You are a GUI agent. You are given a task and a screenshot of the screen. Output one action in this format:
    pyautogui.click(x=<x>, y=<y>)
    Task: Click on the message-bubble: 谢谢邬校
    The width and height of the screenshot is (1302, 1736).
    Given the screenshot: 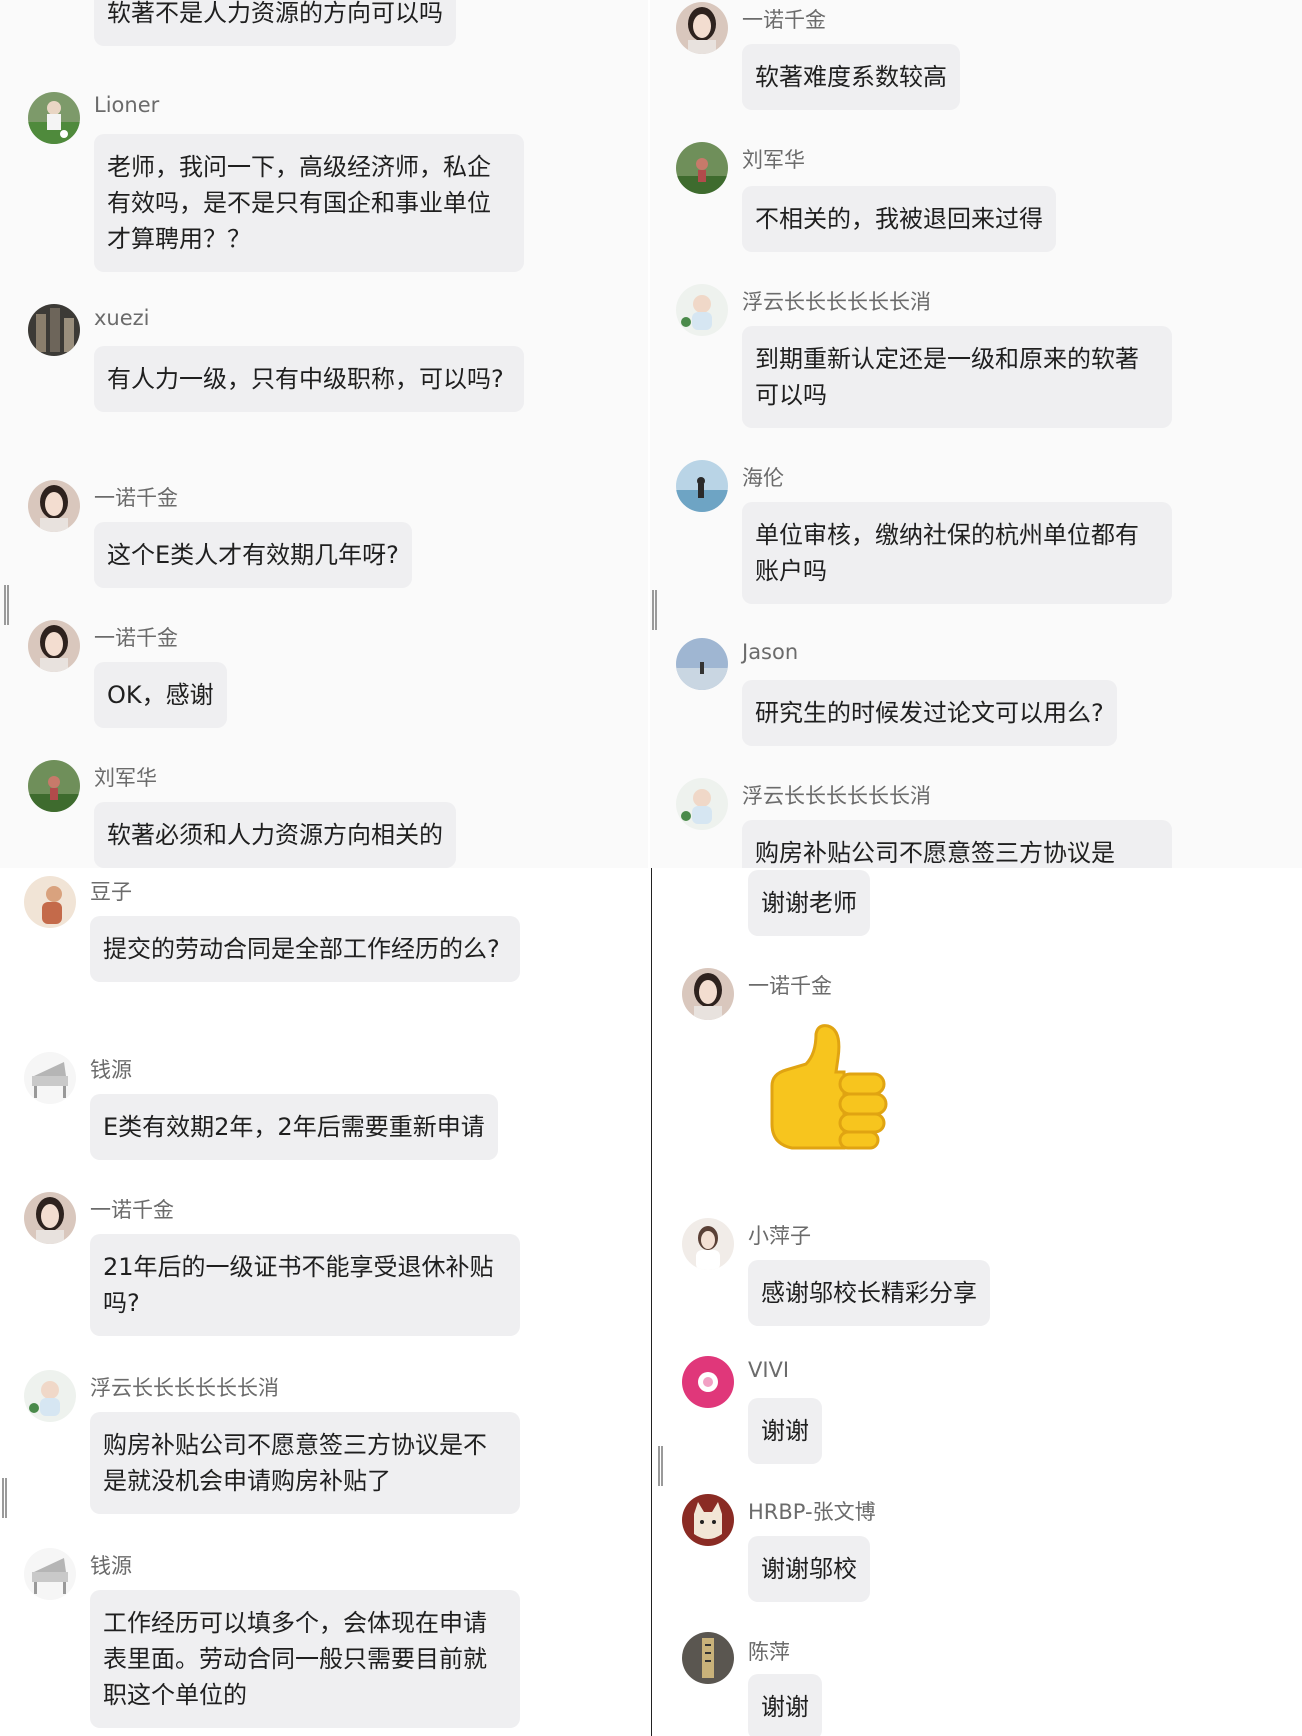 What is the action you would take?
    pyautogui.click(x=809, y=1569)
    